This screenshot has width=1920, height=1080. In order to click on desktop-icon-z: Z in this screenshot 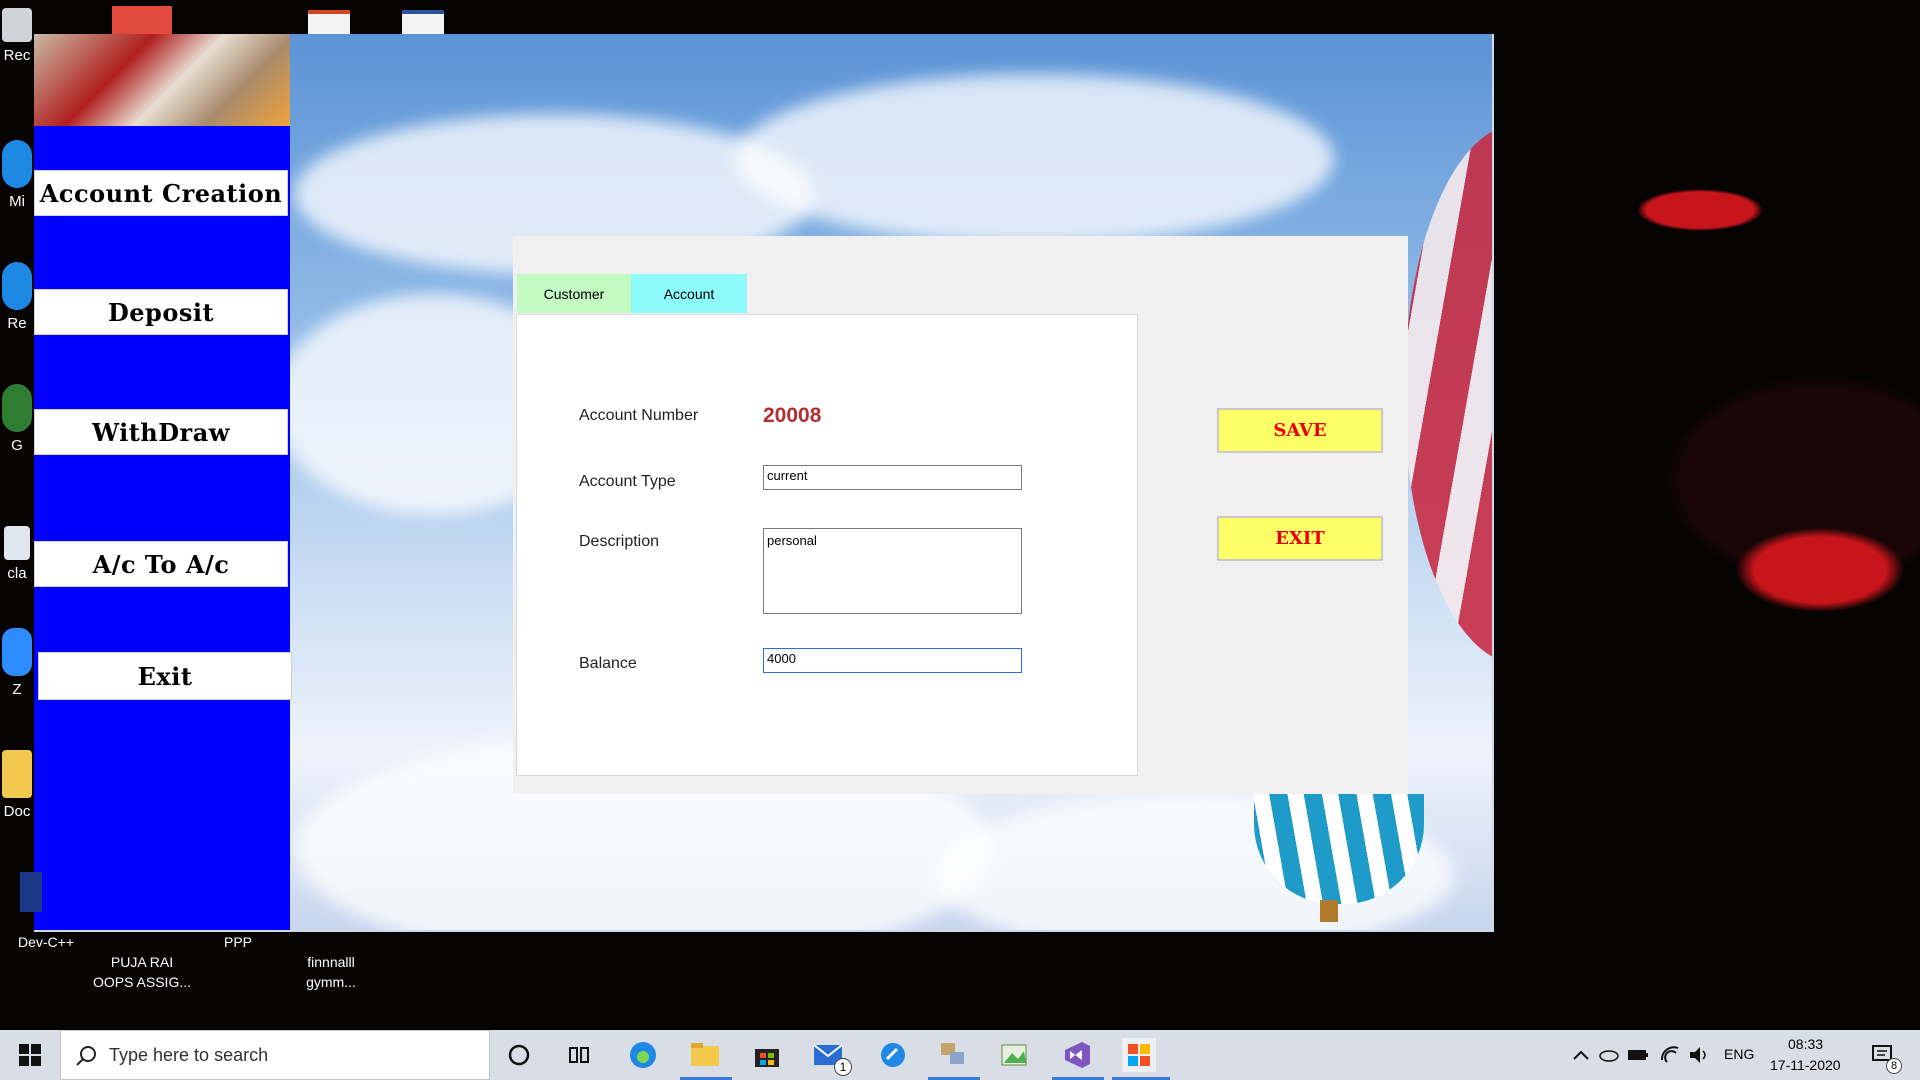, I will do `click(17, 663)`.